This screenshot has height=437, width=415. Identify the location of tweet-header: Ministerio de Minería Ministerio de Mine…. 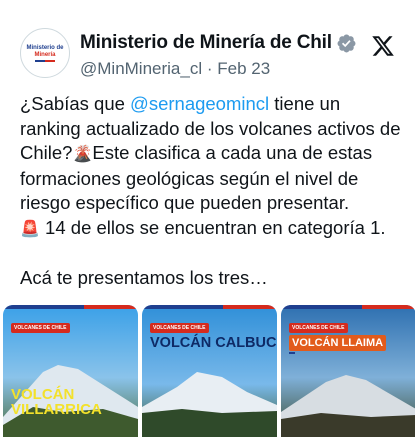
(207, 50).